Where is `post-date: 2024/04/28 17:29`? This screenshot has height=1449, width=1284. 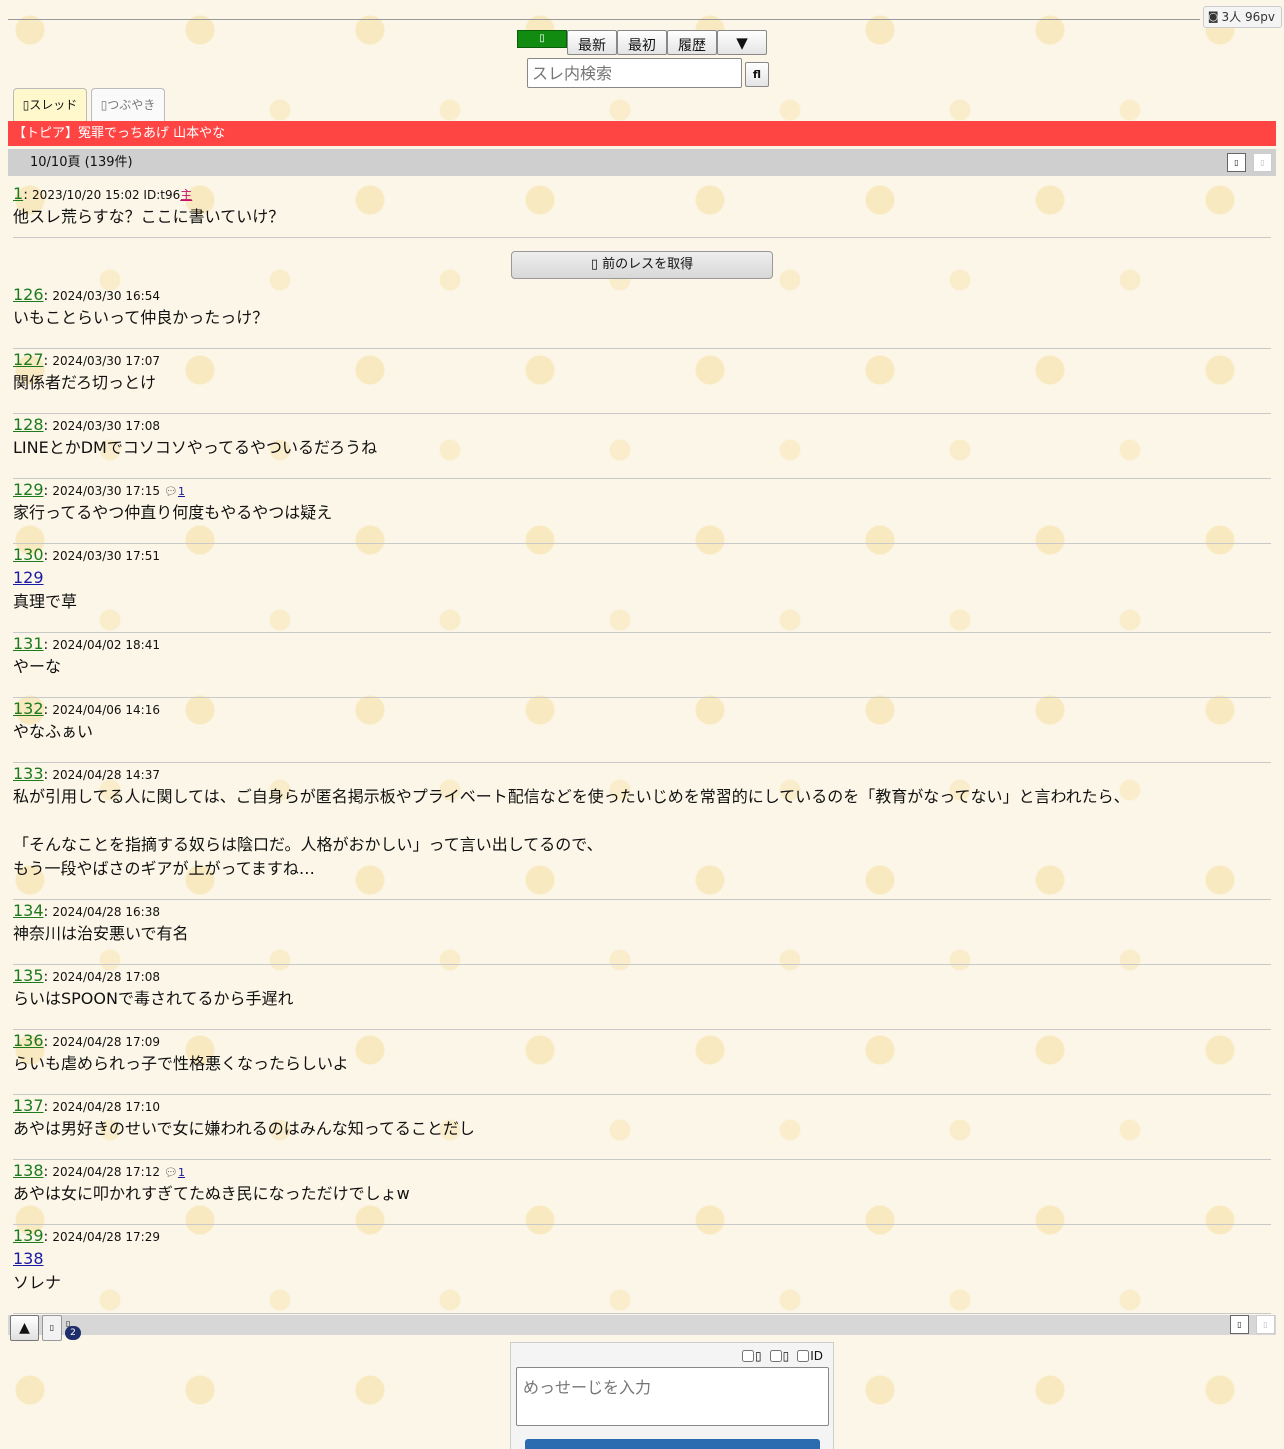 post-date: 2024/04/28 17:29 is located at coordinates (106, 1237).